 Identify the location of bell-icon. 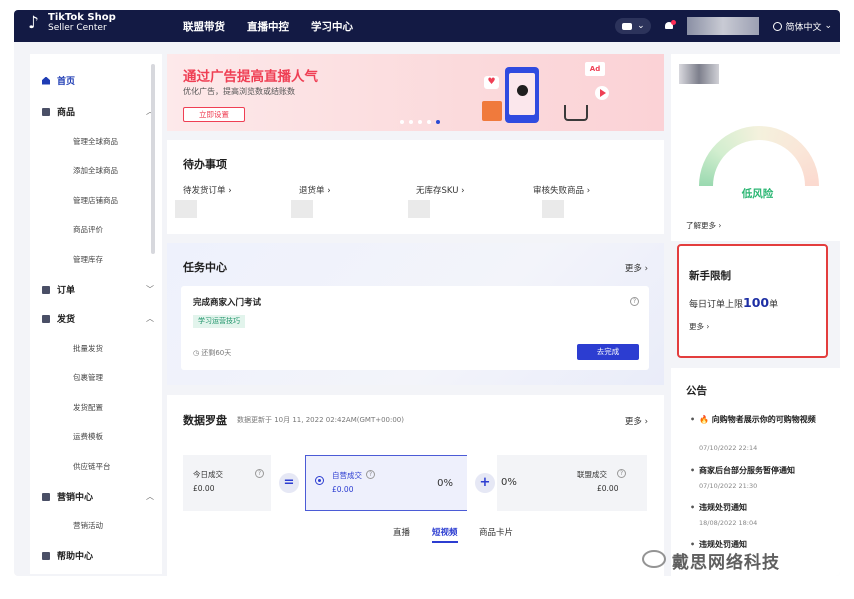
(669, 26).